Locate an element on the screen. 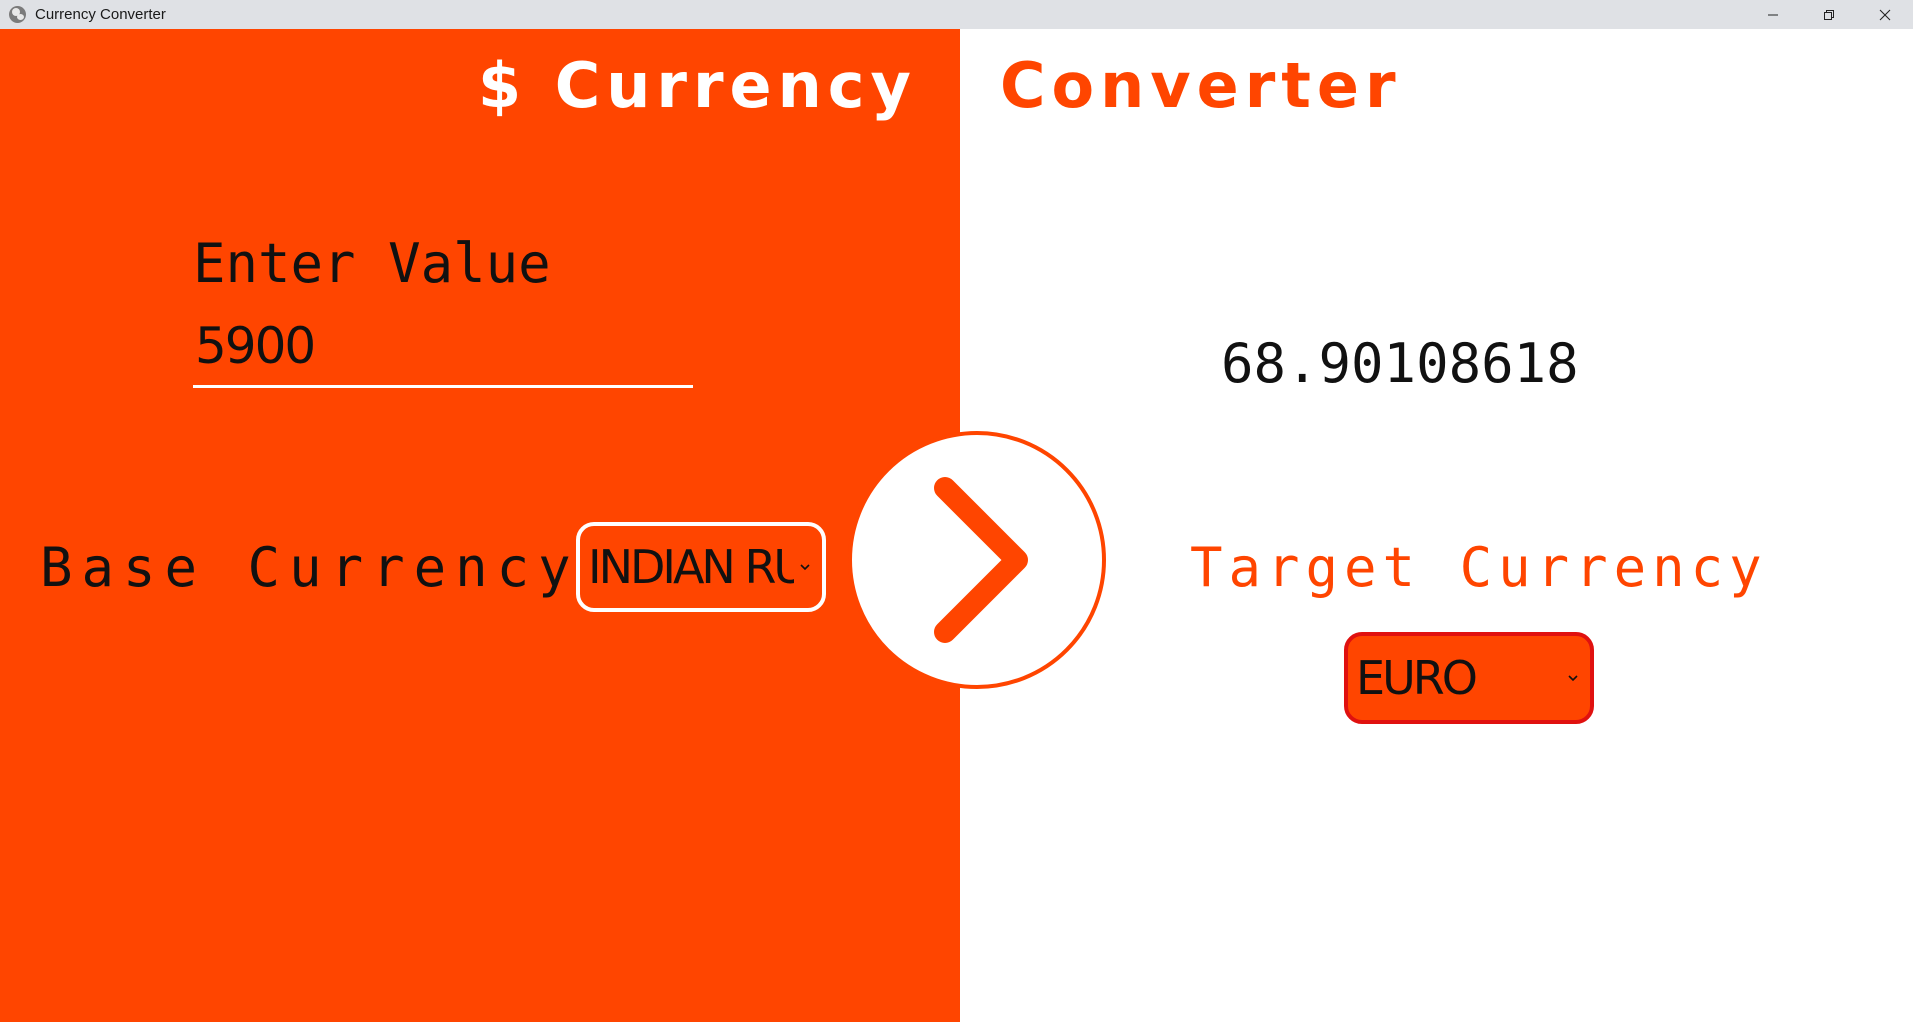  title-bar: Currency Converter is located at coordinates (956, 14).